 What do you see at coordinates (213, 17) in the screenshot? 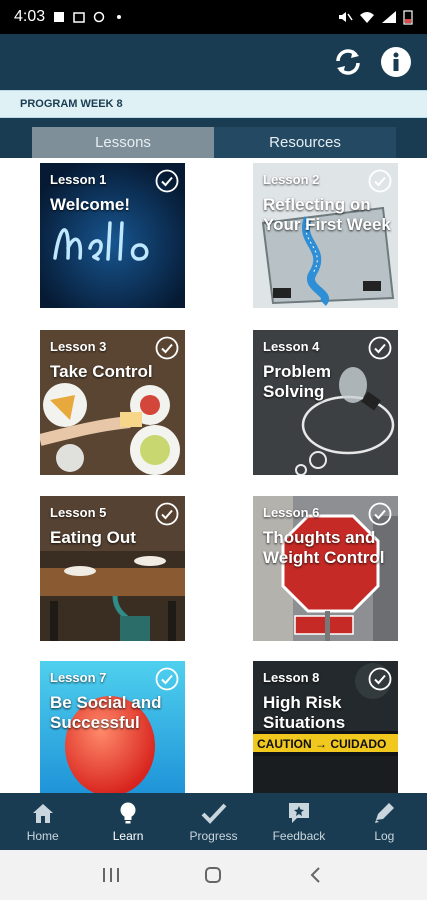
I see `status-bar: 4:03` at bounding box center [213, 17].